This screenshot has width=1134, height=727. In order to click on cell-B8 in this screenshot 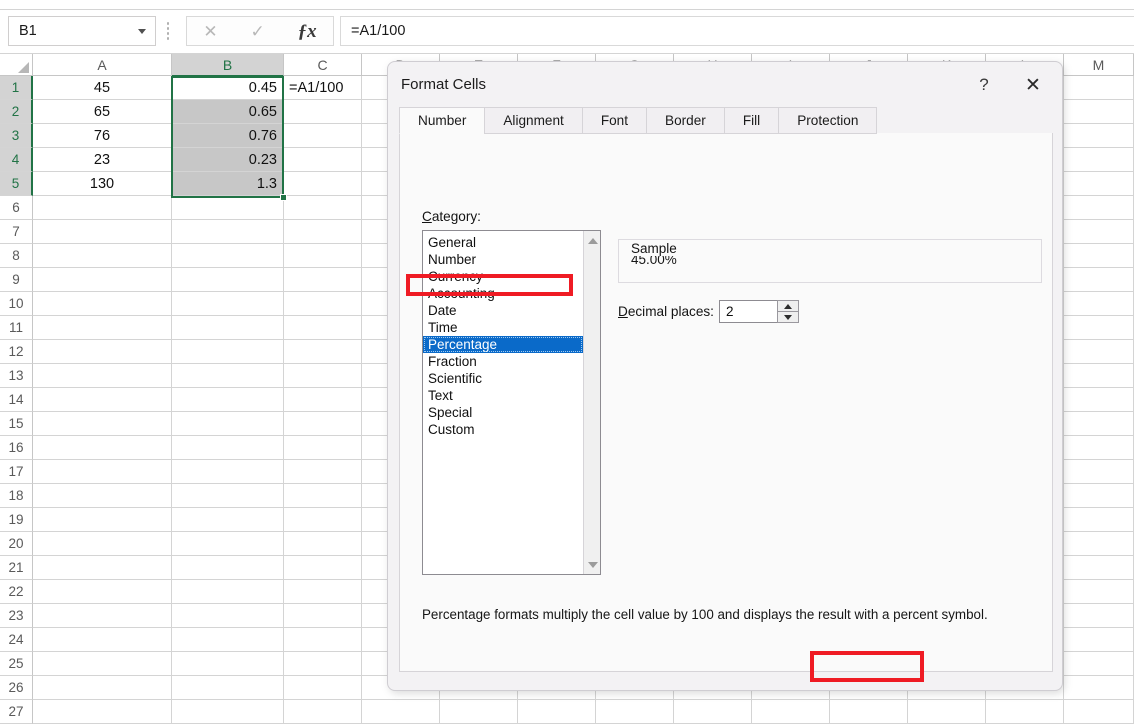, I will do `click(228, 256)`.